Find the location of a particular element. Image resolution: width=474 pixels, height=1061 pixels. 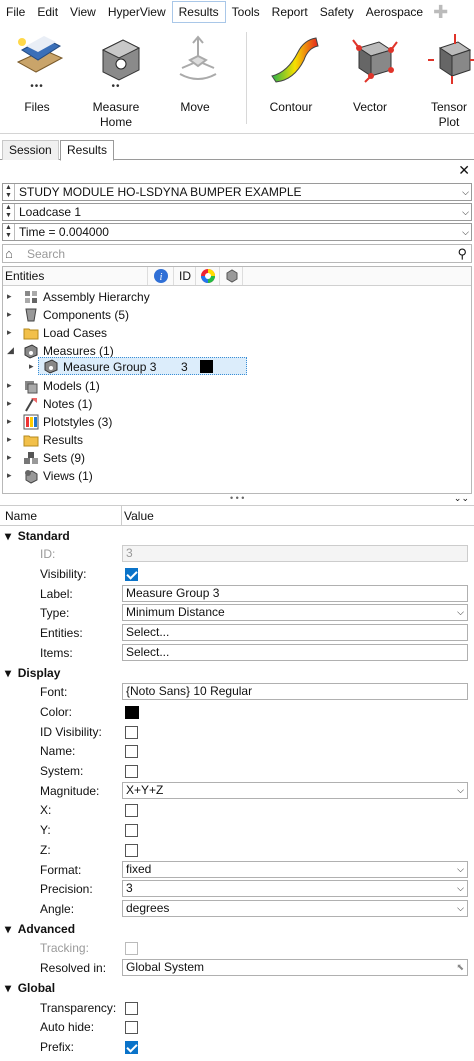

id-visibility-checkbox is located at coordinates (131, 732).